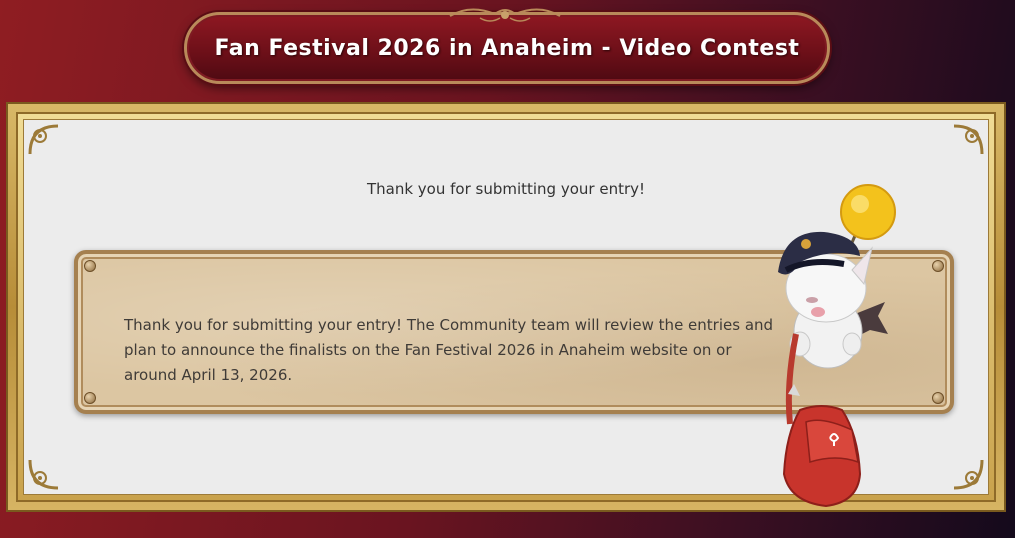  What do you see at coordinates (837, 346) in the screenshot?
I see `moogle-mail-carrier-illustration` at bounding box center [837, 346].